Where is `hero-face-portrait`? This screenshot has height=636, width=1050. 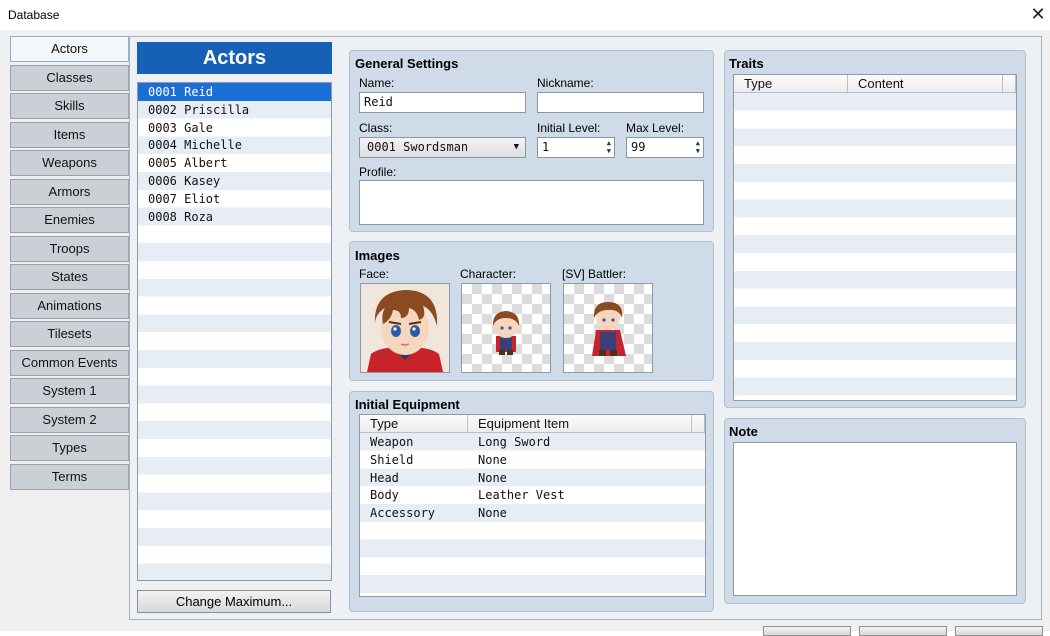 hero-face-portrait is located at coordinates (405, 328).